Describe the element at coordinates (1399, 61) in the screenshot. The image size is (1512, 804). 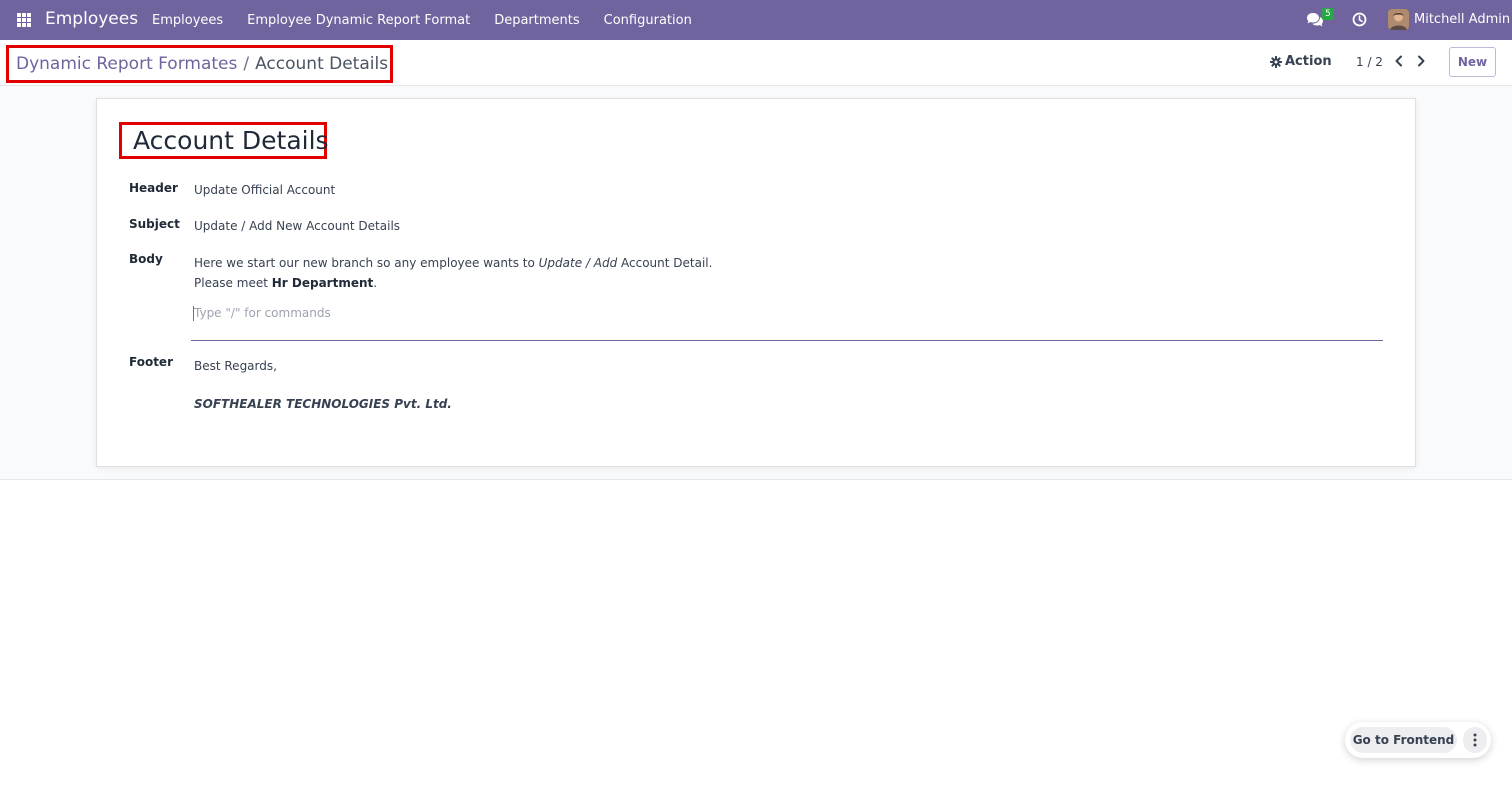
I see `chevron-left-icon` at that location.